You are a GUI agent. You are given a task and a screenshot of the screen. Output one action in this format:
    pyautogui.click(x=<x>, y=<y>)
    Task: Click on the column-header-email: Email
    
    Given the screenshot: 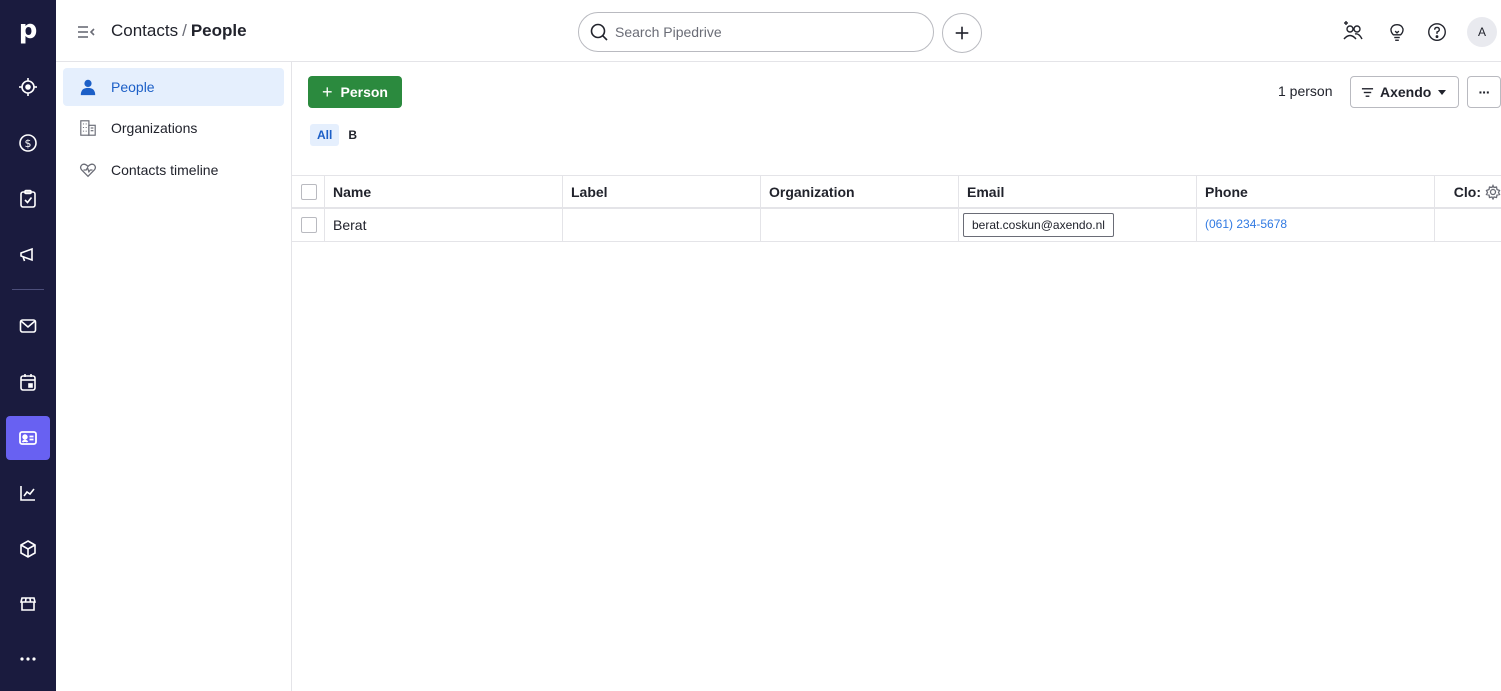 What is the action you would take?
    pyautogui.click(x=1078, y=191)
    